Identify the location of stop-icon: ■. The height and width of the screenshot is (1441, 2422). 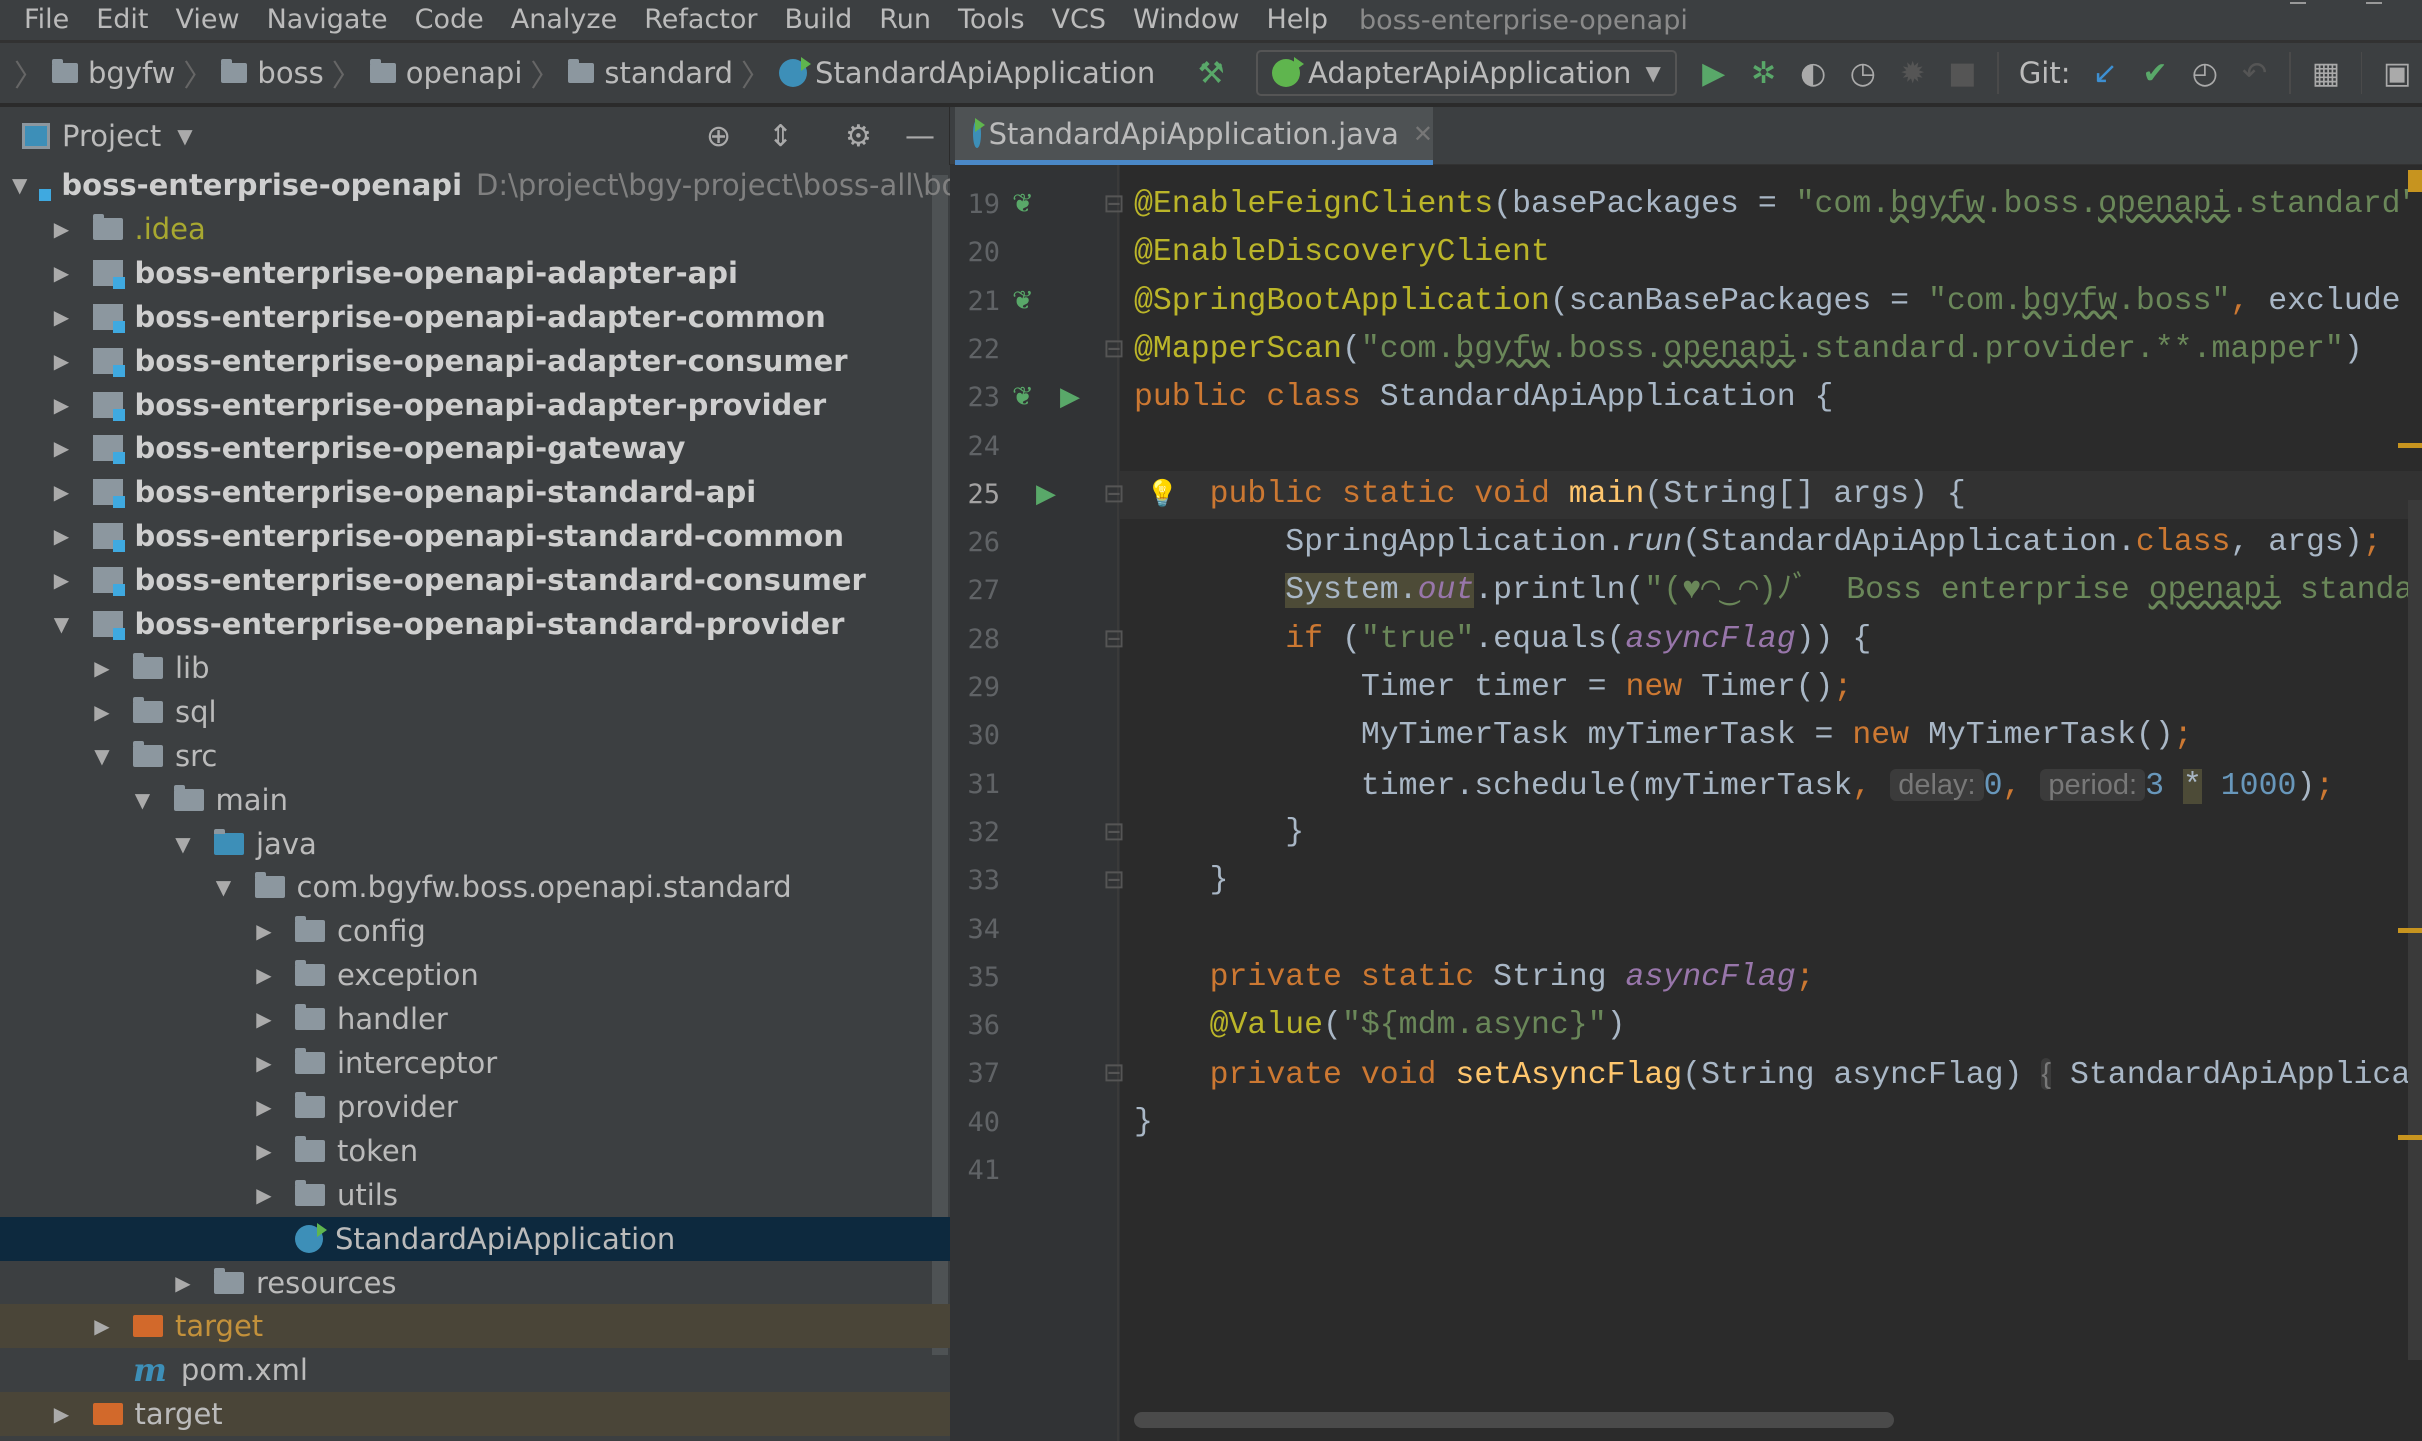
(1963, 73).